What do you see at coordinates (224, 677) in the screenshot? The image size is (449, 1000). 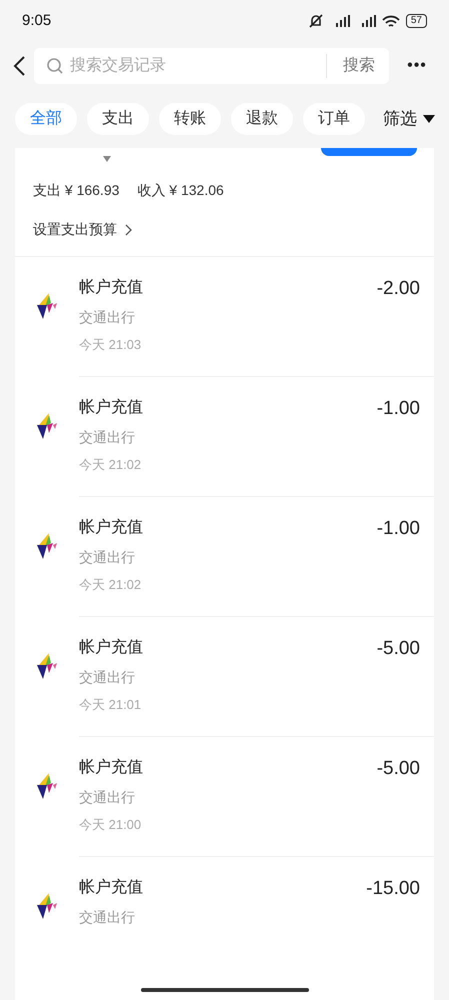 I see `transaction-row: 帐户充值 交通出行 今天 21:01 -5.00` at bounding box center [224, 677].